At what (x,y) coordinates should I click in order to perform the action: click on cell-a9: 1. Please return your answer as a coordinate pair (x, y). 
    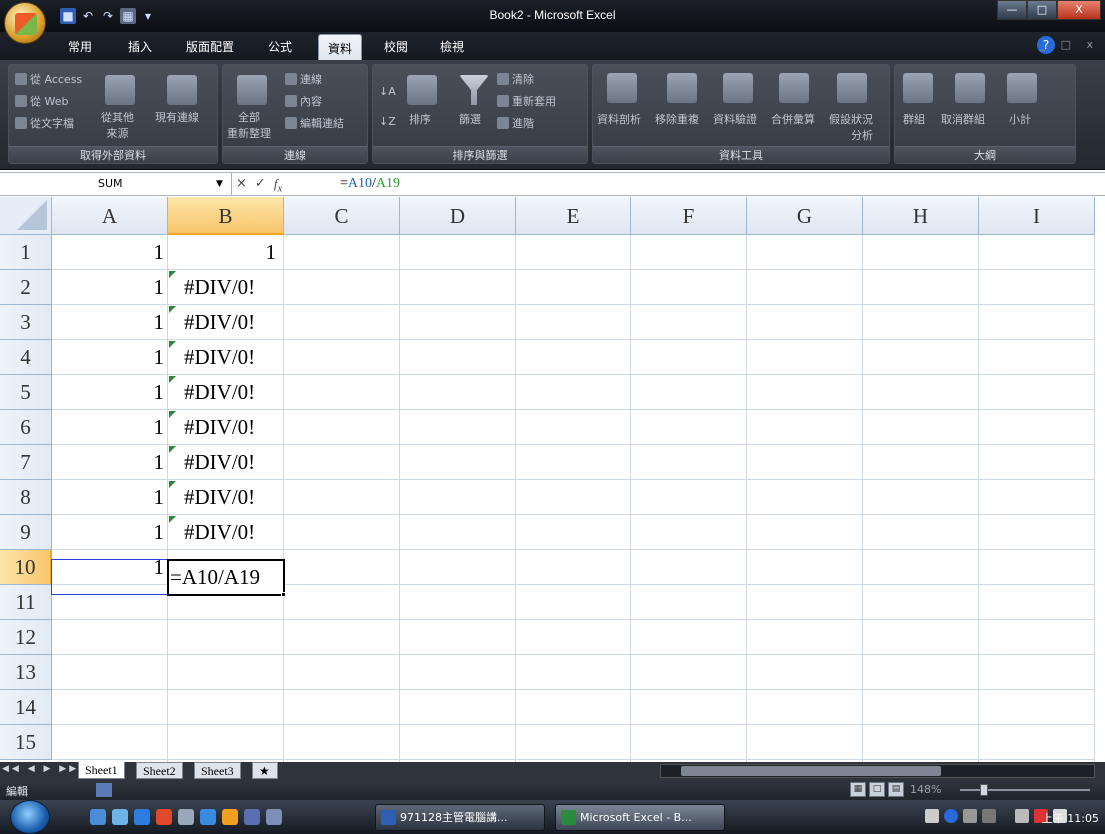
    Looking at the image, I should click on (110, 532).